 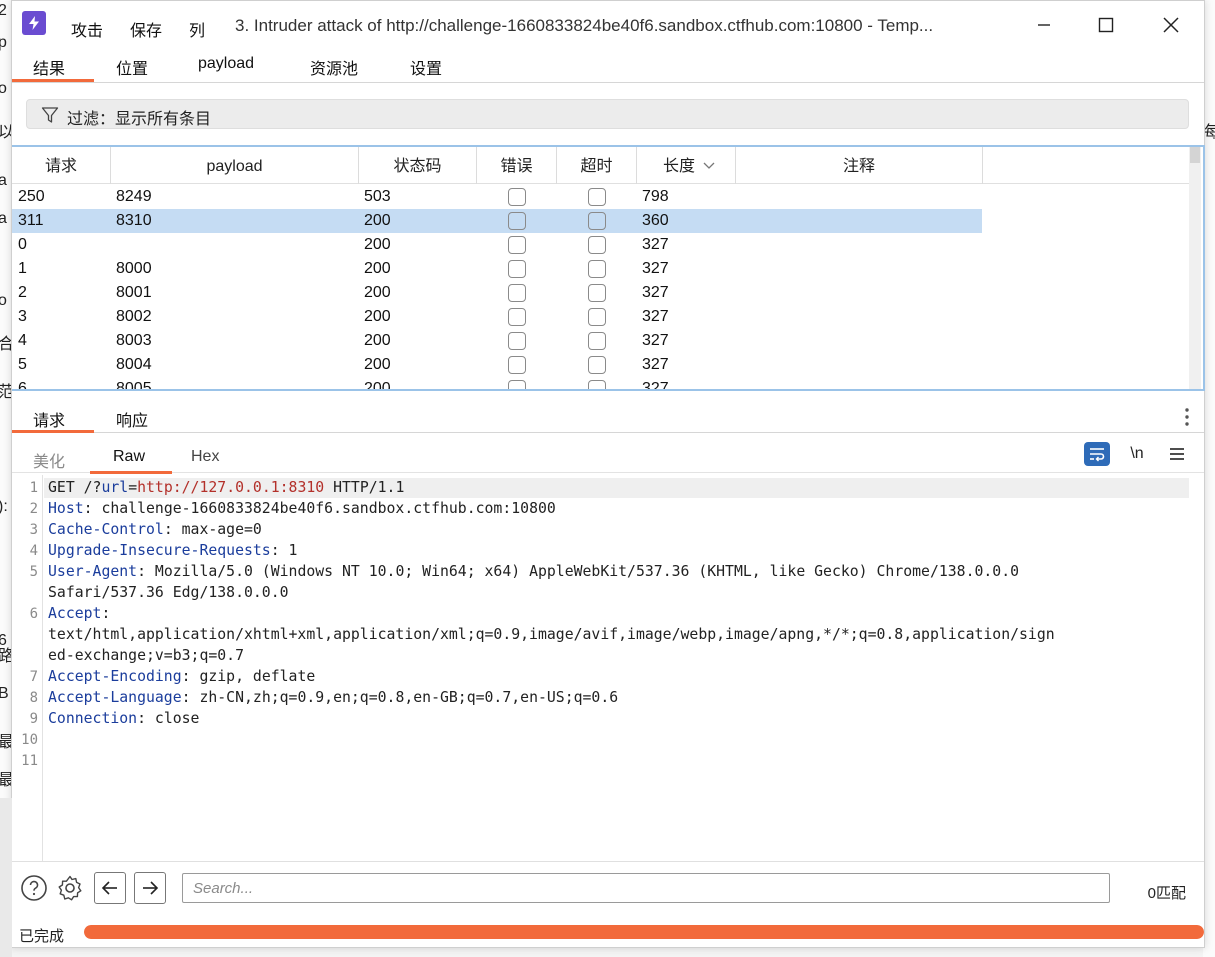 I want to click on request-text: : 1, so click(x=284, y=550).